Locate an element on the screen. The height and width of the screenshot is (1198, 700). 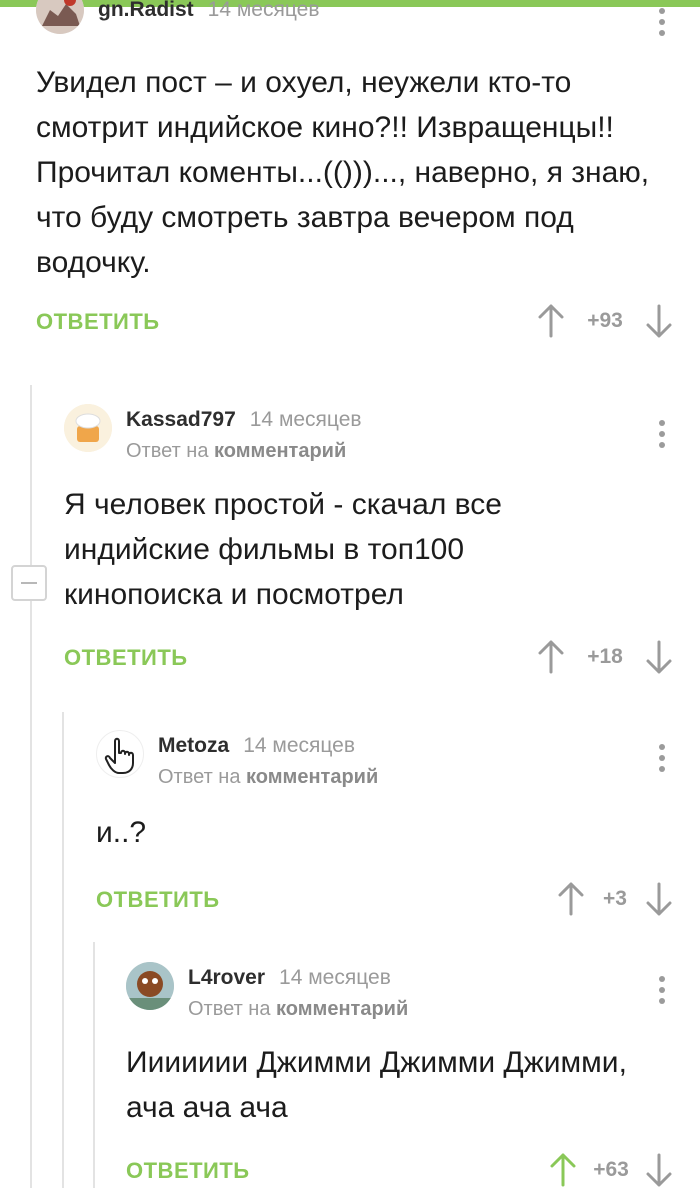
comment-score: +18 is located at coordinates (605, 656).